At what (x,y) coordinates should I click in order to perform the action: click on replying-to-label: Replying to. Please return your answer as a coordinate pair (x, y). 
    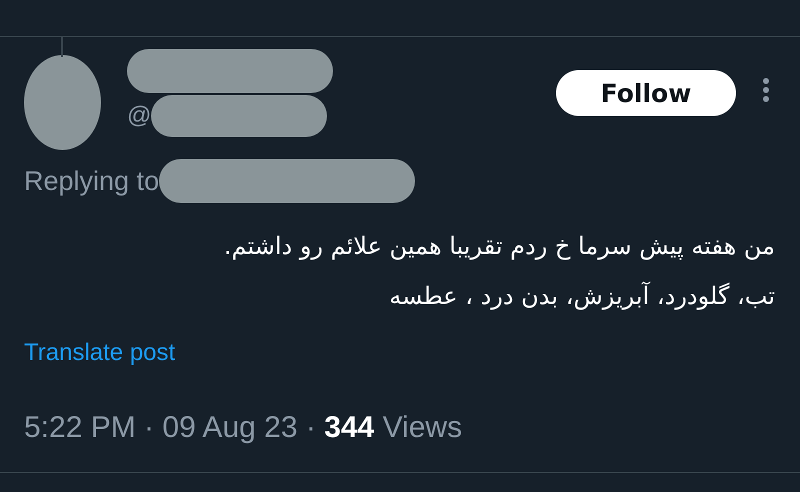
    Looking at the image, I should click on (92, 181).